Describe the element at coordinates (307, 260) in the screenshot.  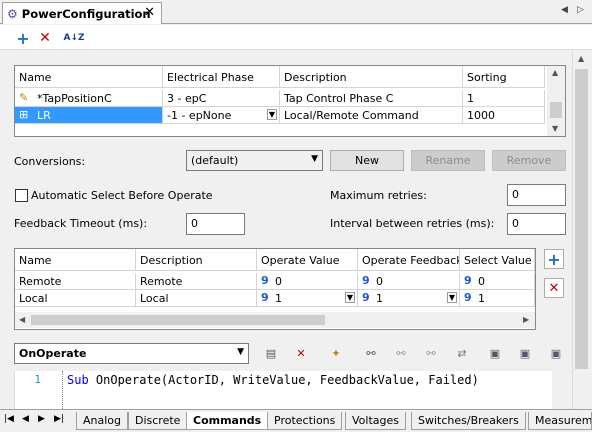
I see `column-header-operate-value: Operate Value` at that location.